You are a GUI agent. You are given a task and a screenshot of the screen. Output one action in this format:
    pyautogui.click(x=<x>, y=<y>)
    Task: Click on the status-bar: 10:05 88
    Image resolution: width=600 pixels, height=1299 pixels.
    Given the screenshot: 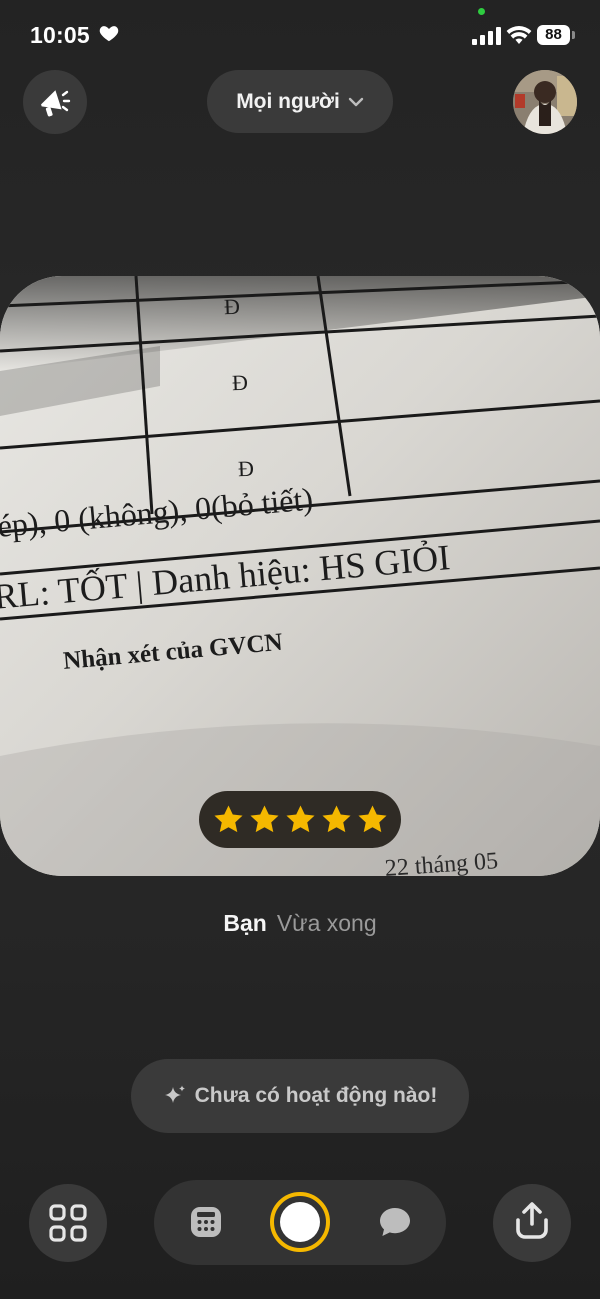 What is the action you would take?
    pyautogui.click(x=300, y=35)
    